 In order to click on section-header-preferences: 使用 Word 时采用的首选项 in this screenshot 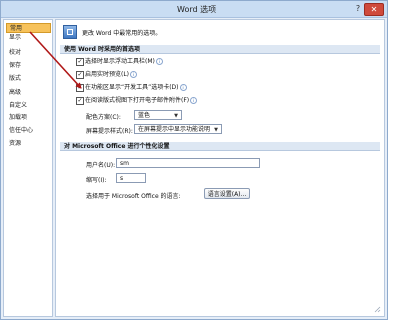, I will do `click(220, 49)`.